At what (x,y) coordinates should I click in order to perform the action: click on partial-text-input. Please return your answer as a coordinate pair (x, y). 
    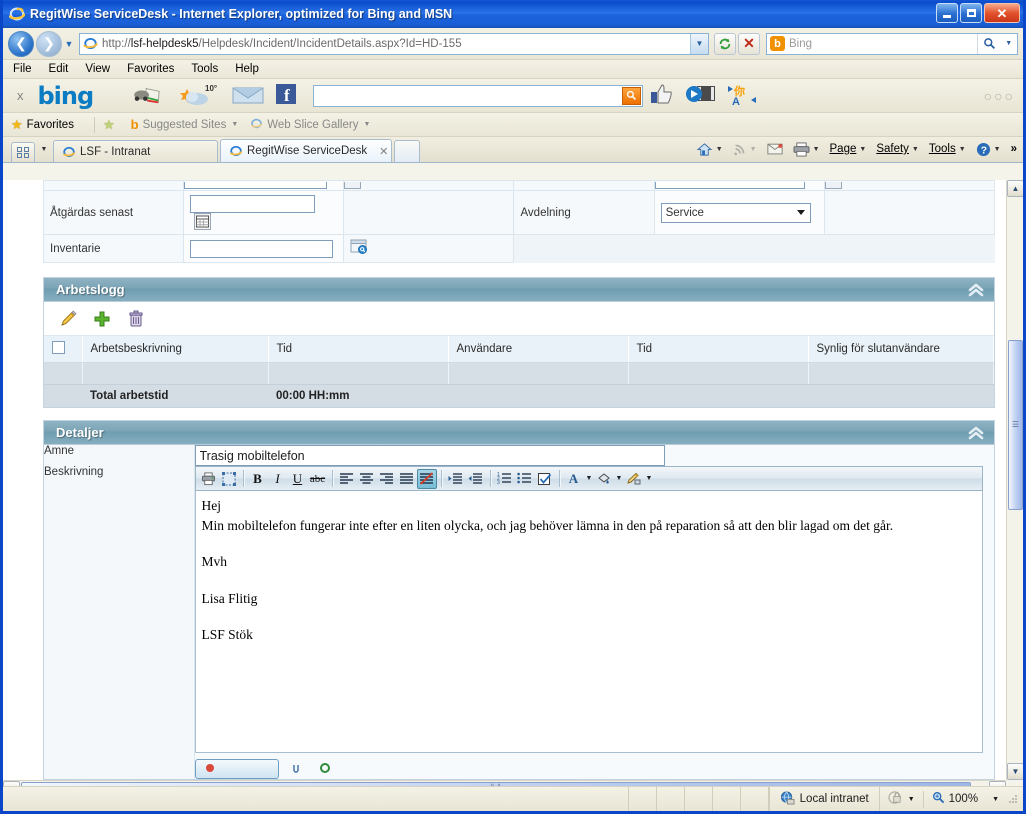
    Looking at the image, I should click on (256, 185).